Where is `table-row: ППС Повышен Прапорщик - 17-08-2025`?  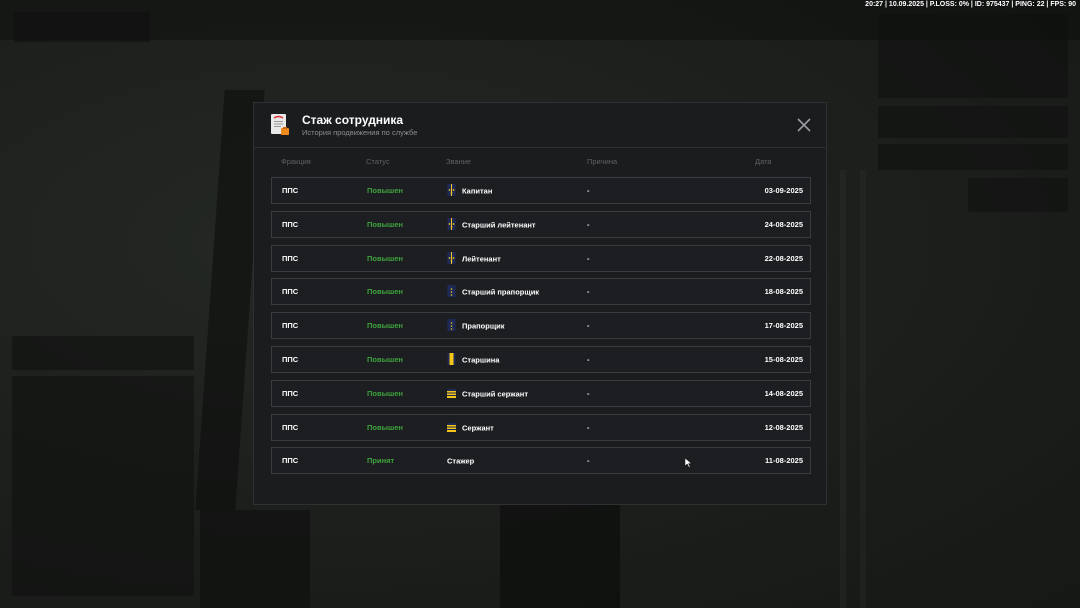
table-row: ППС Повышен Прапорщик - 17-08-2025 is located at coordinates (541, 326).